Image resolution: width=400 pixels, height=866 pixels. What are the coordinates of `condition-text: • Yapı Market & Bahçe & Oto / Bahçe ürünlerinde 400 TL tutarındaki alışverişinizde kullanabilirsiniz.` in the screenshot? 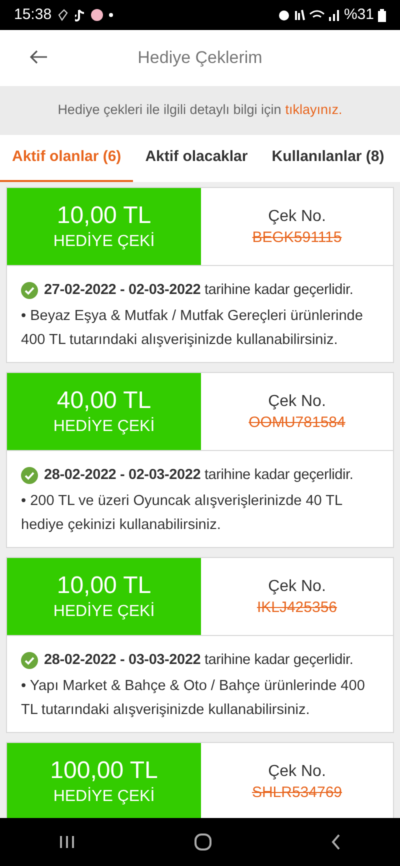 It's located at (193, 698).